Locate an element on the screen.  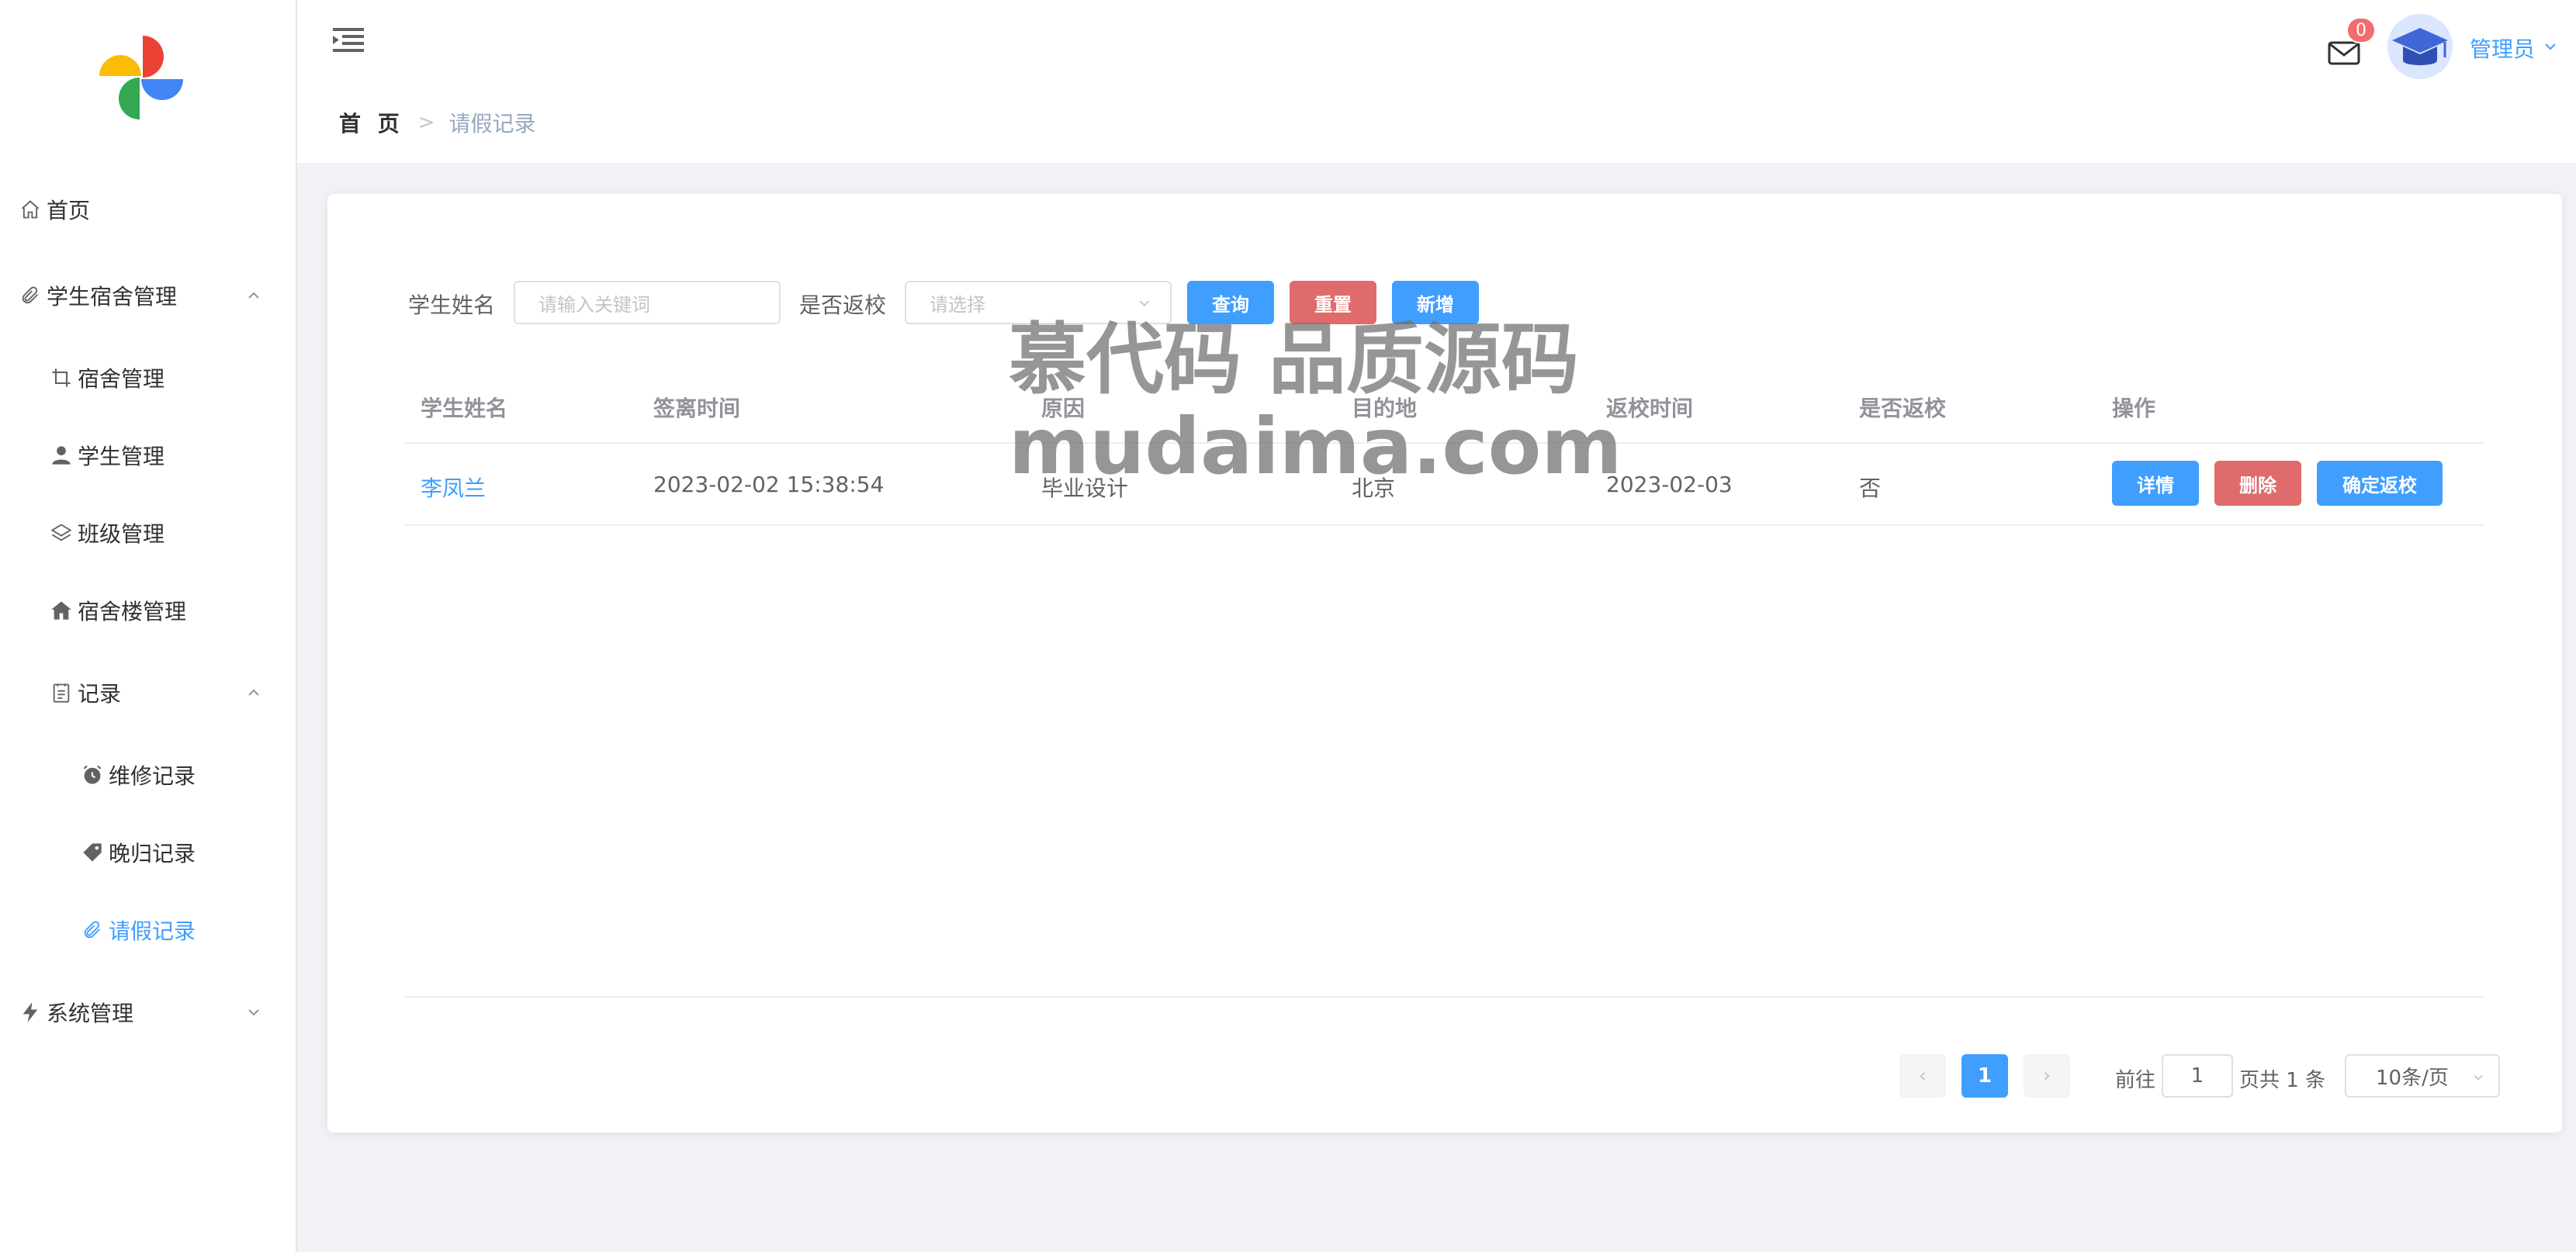
page-number-button: 1 is located at coordinates (1984, 1076).